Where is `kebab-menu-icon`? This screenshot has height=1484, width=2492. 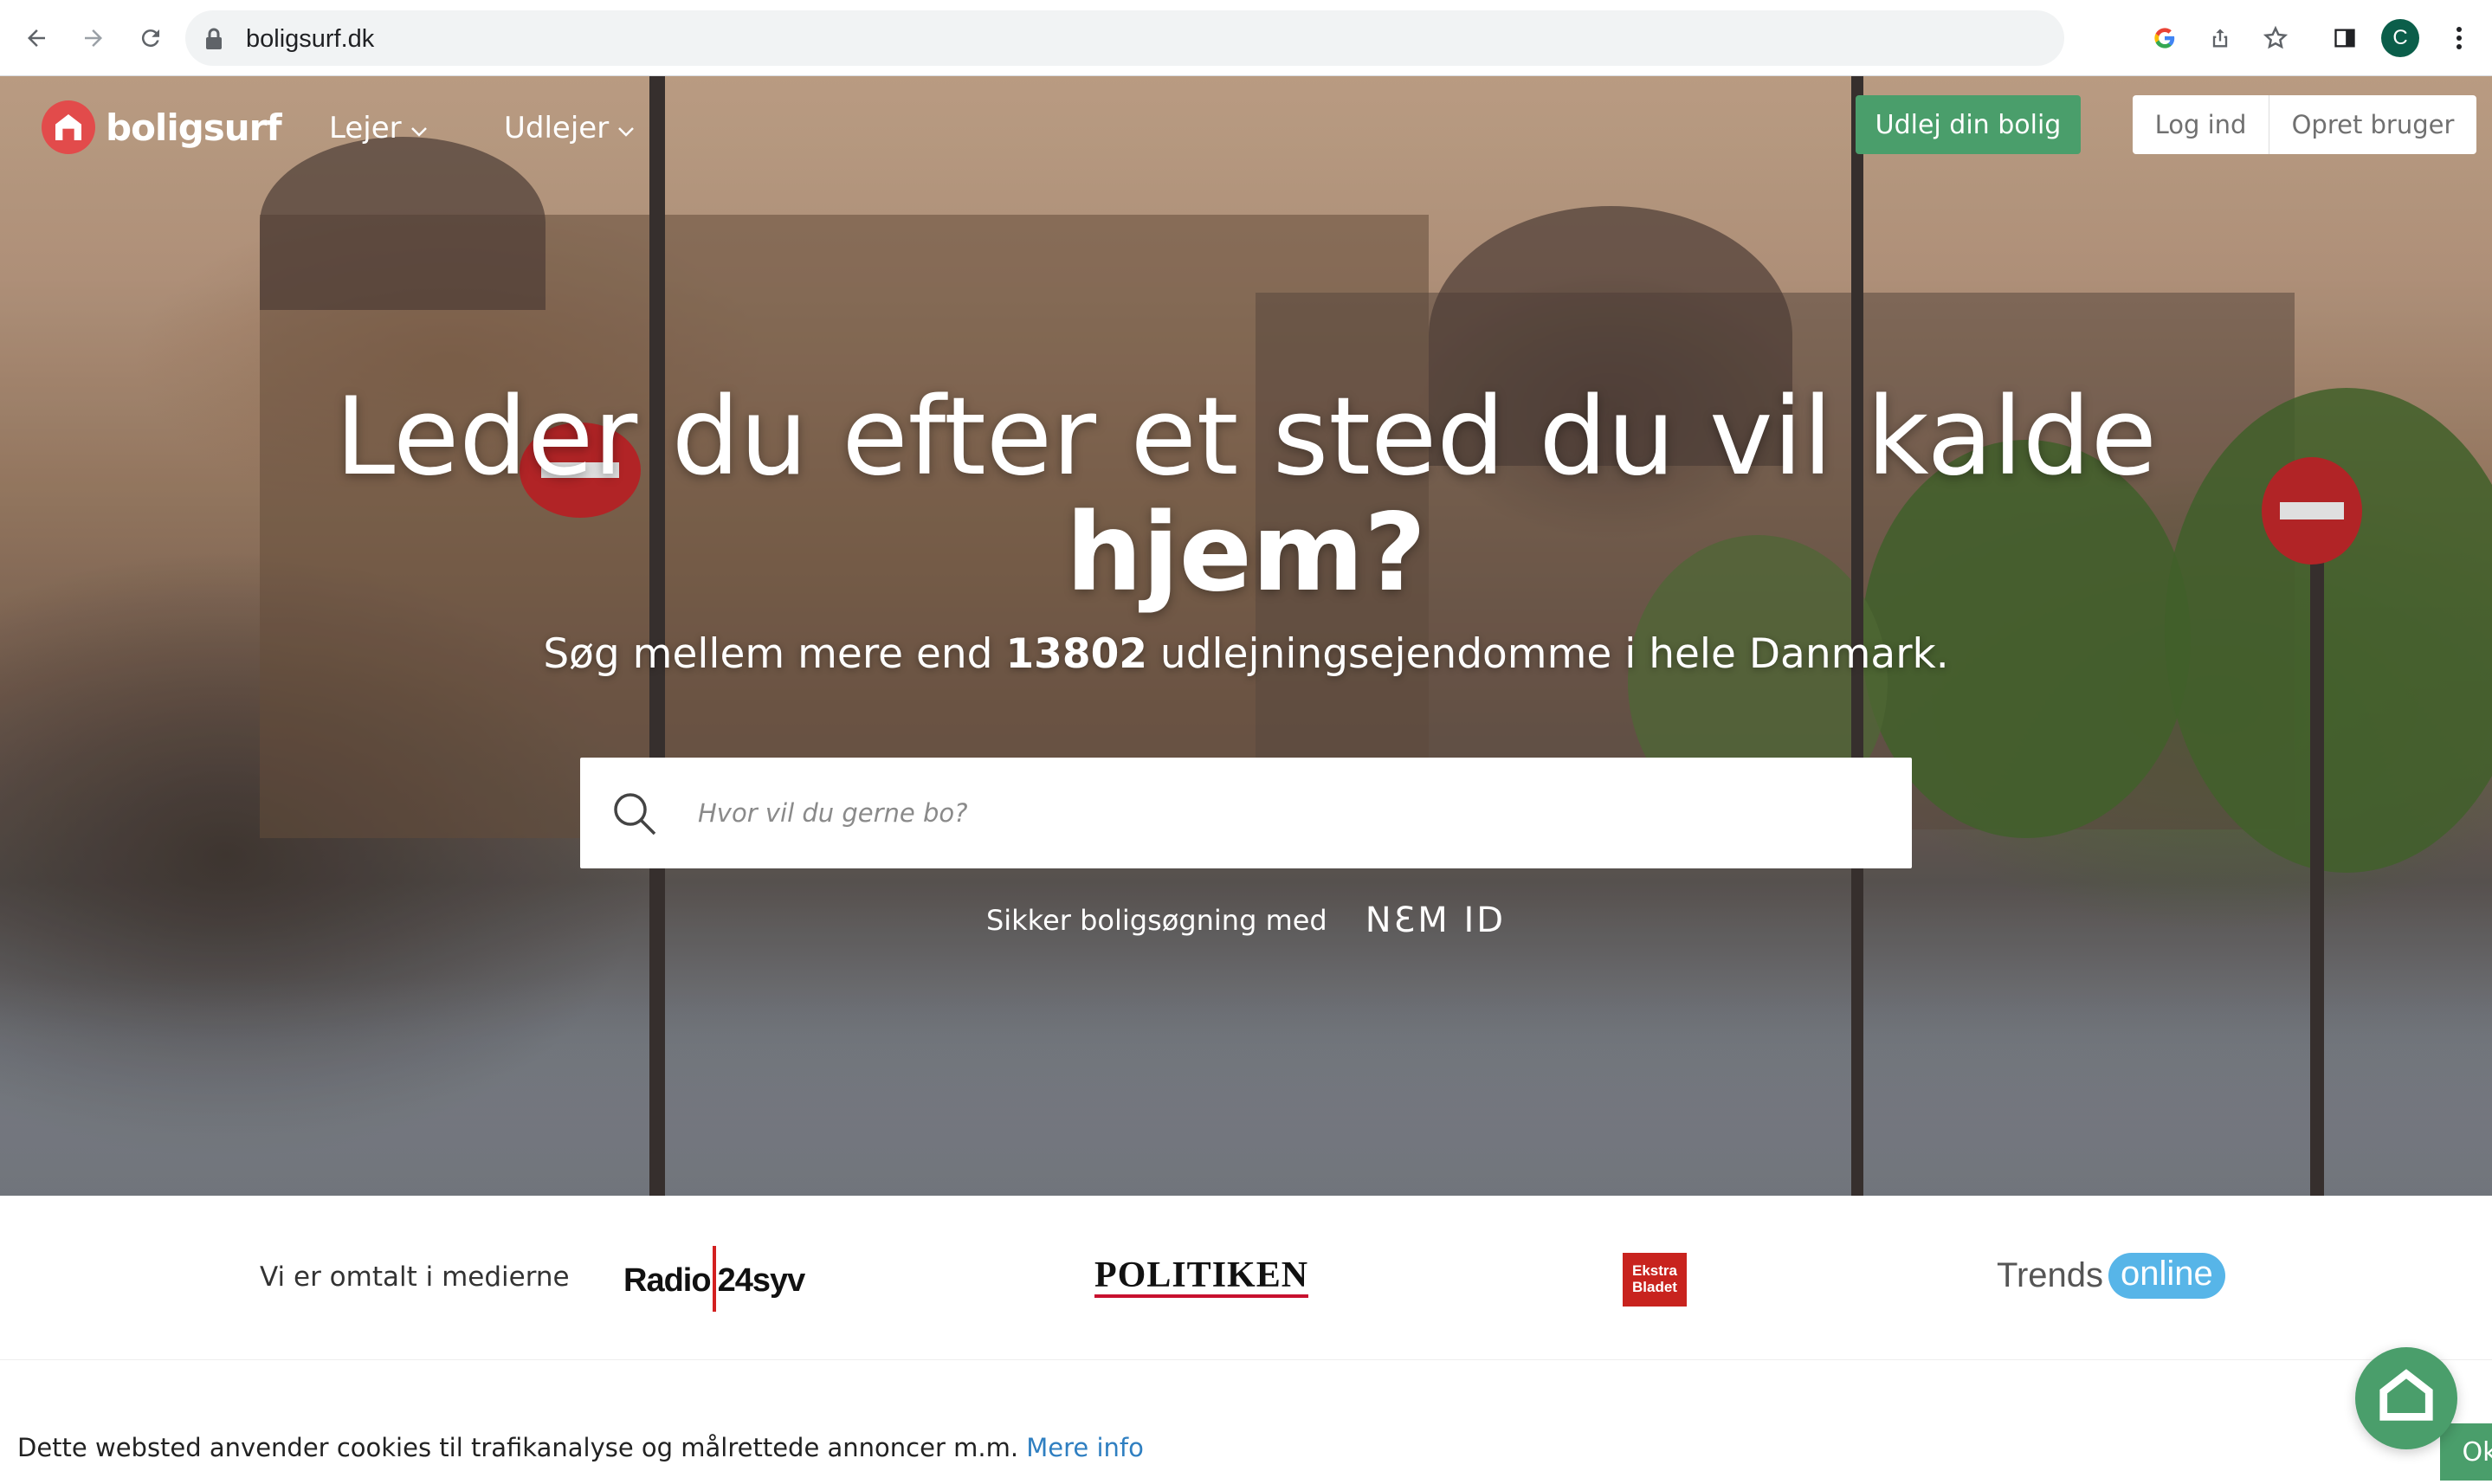 kebab-menu-icon is located at coordinates (2459, 38).